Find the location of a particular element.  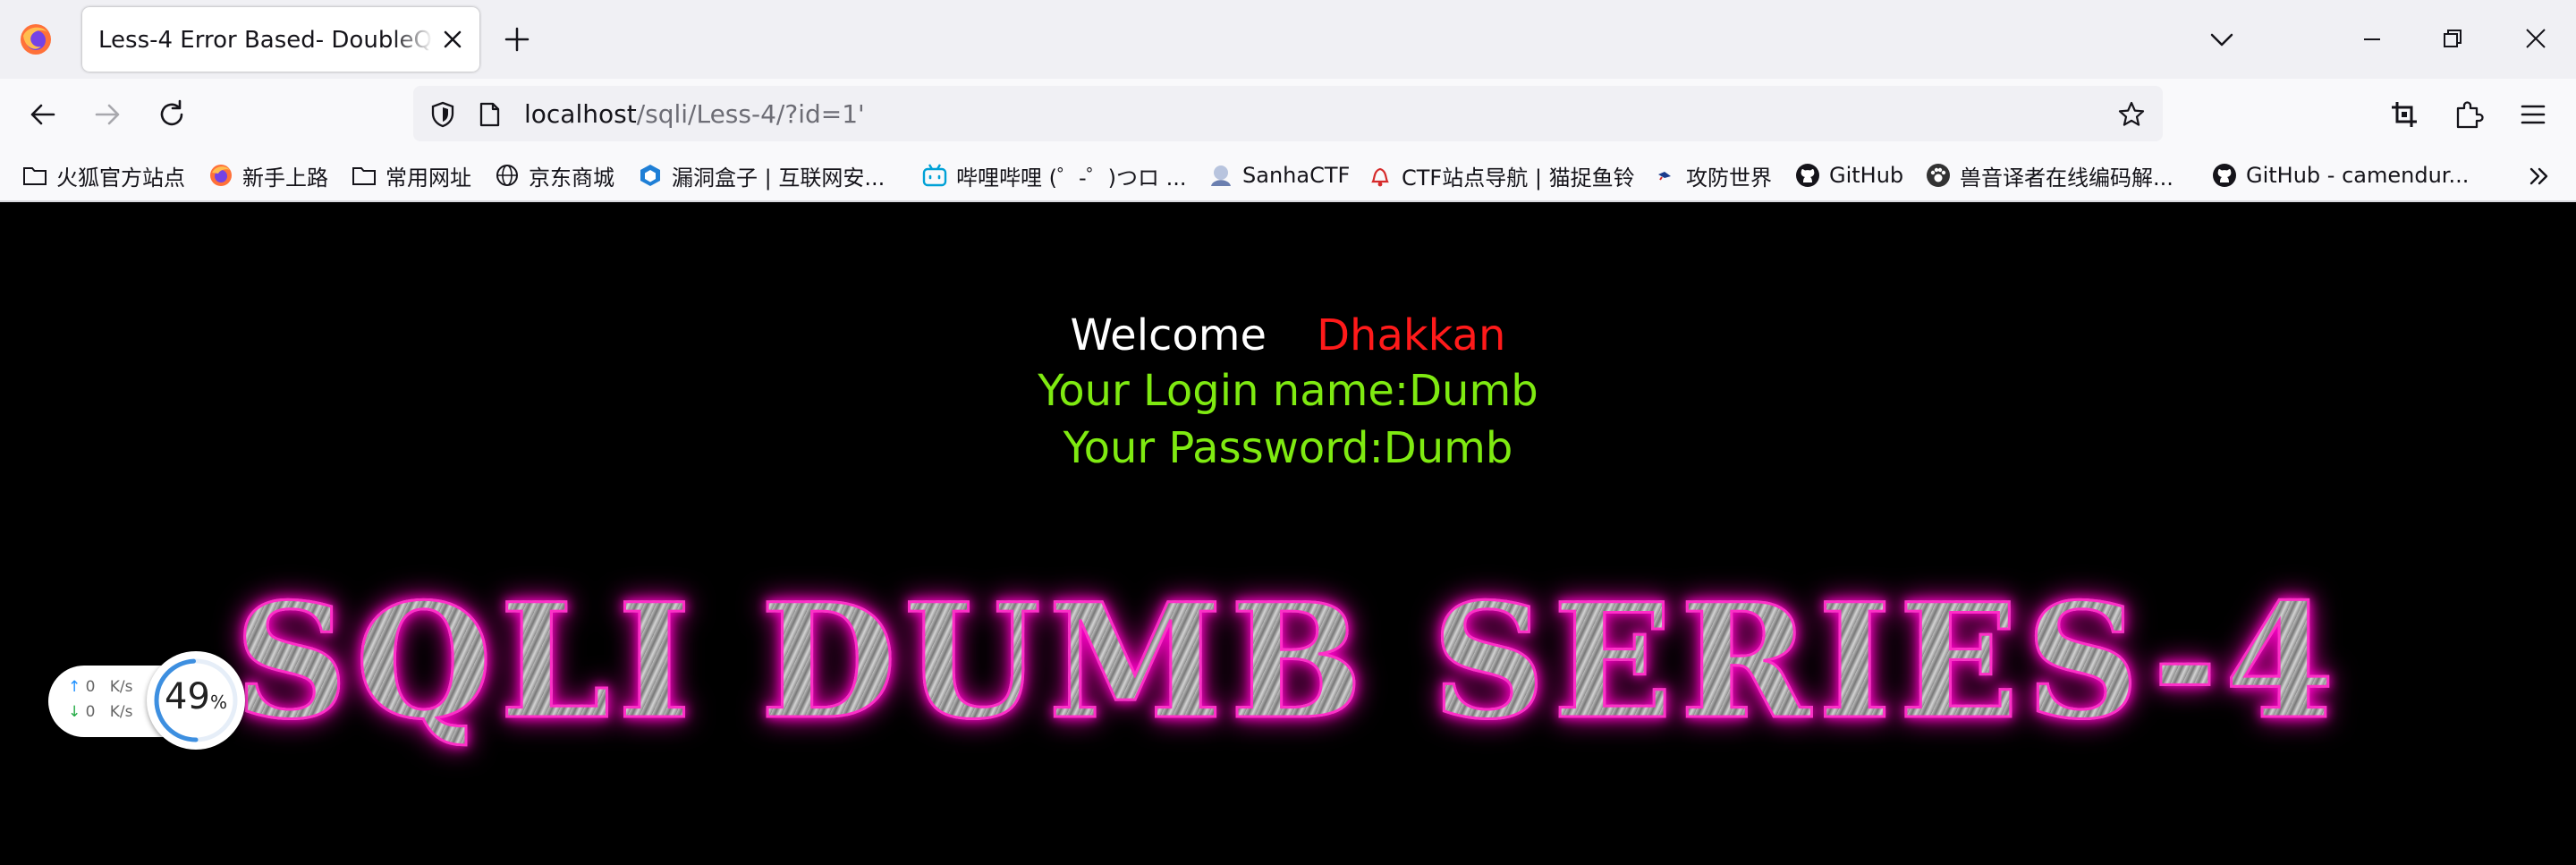

screenshot-crop-icon is located at coordinates (2404, 114).